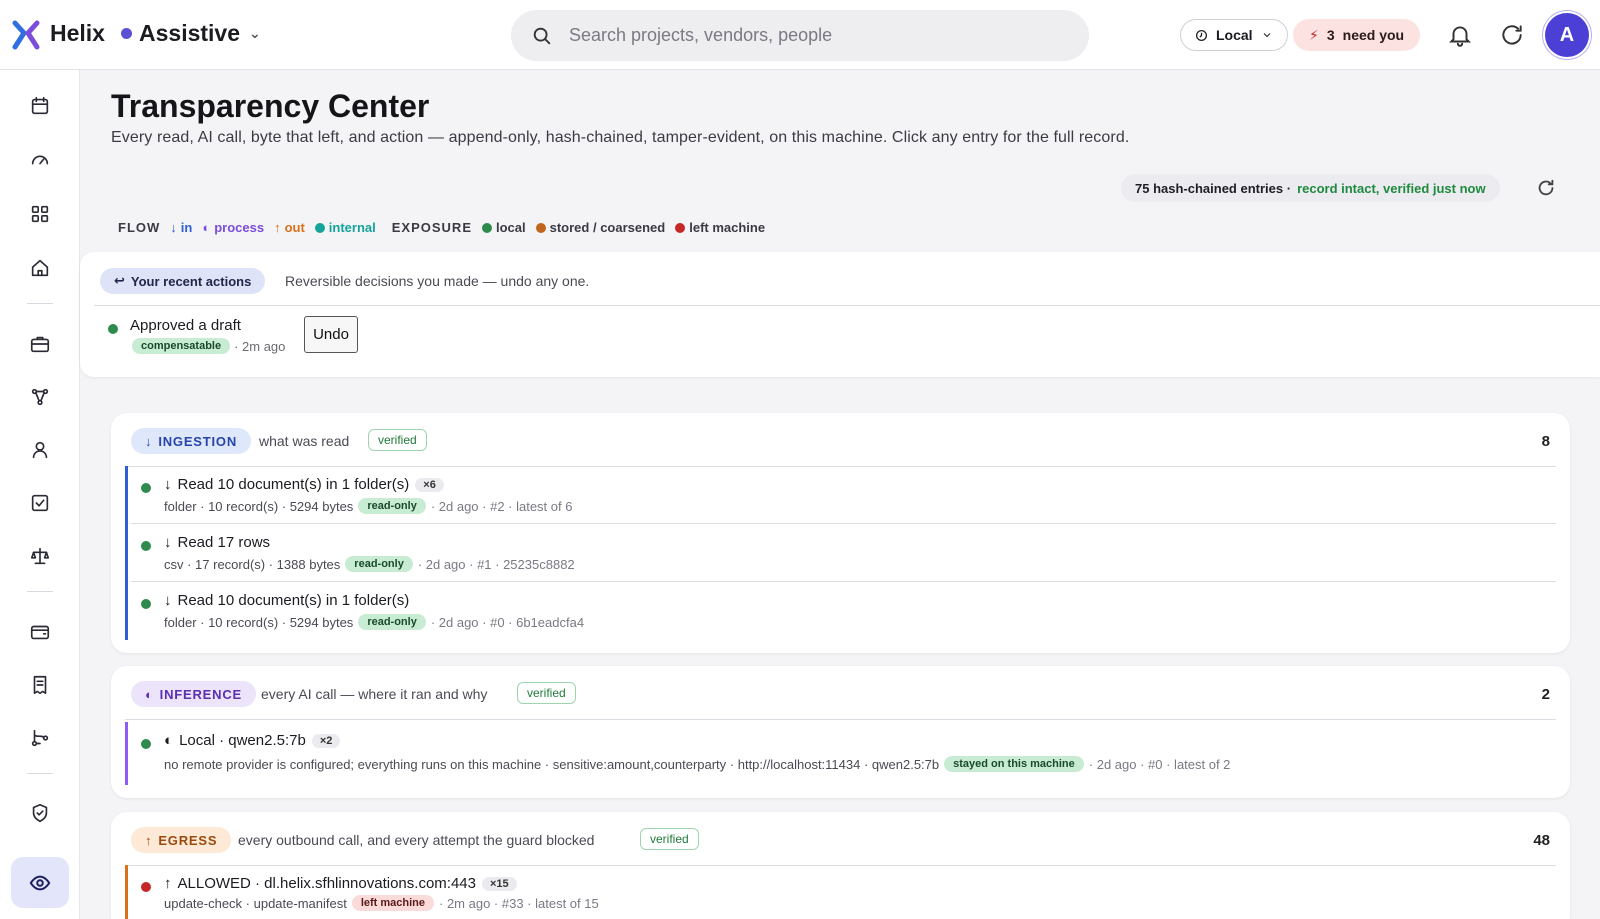 This screenshot has width=1600, height=919. What do you see at coordinates (191, 33) in the screenshot?
I see `mode-selector: Assistive ⌄` at bounding box center [191, 33].